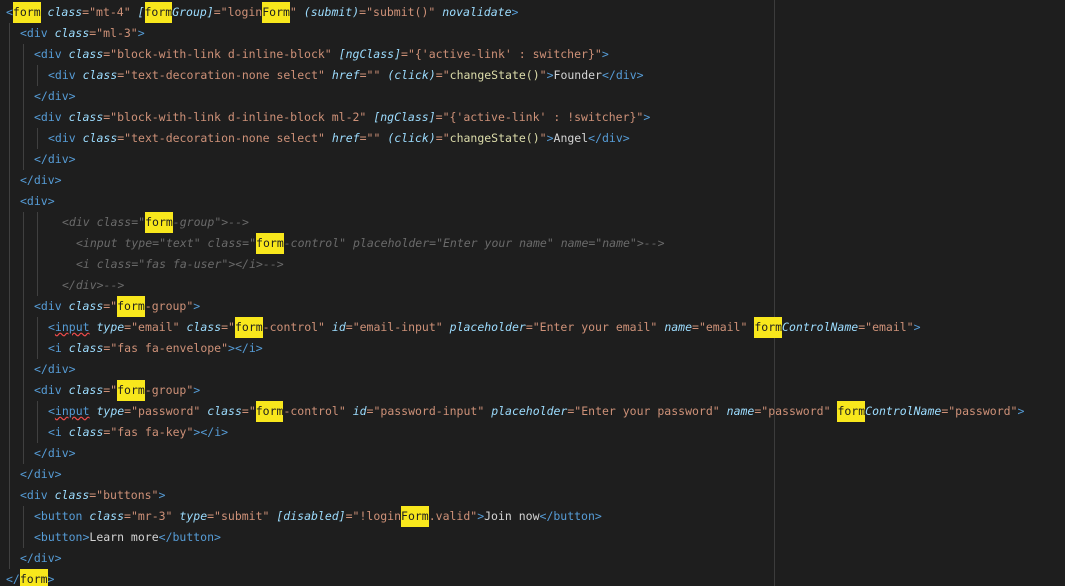 This screenshot has width=1065, height=586. Describe the element at coordinates (104, 222) in the screenshot. I see `code-token: <div class="` at that location.